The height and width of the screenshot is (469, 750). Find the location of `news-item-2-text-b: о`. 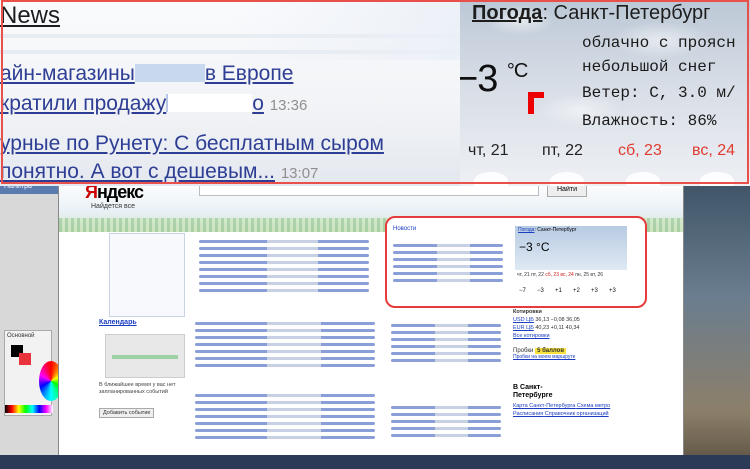

news-item-2-text-b: о is located at coordinates (258, 103).